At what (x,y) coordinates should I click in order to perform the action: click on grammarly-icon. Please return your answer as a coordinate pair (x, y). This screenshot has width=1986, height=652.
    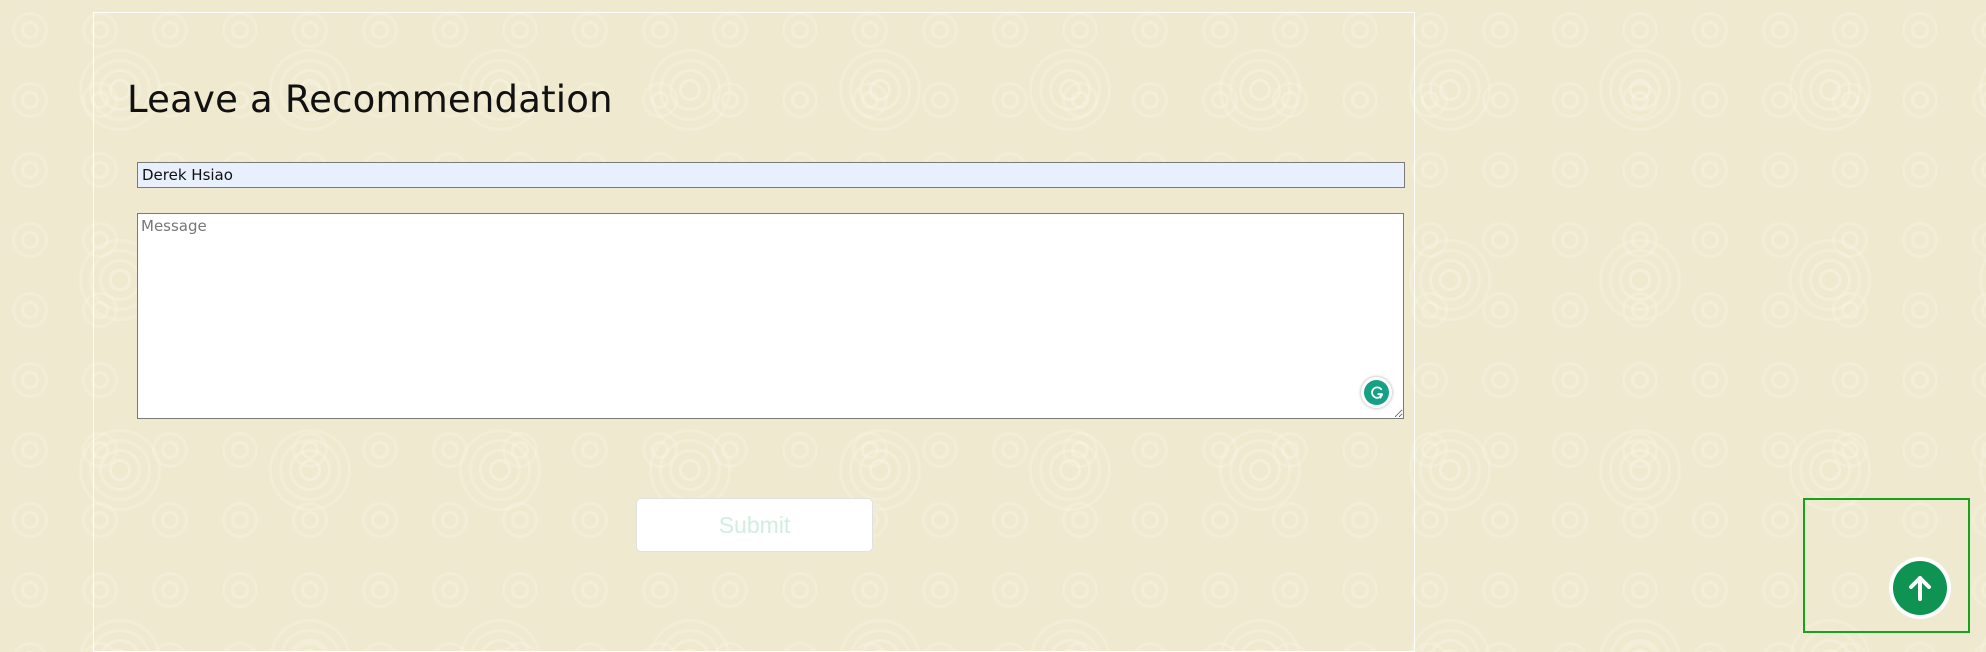
    Looking at the image, I should click on (1376, 392).